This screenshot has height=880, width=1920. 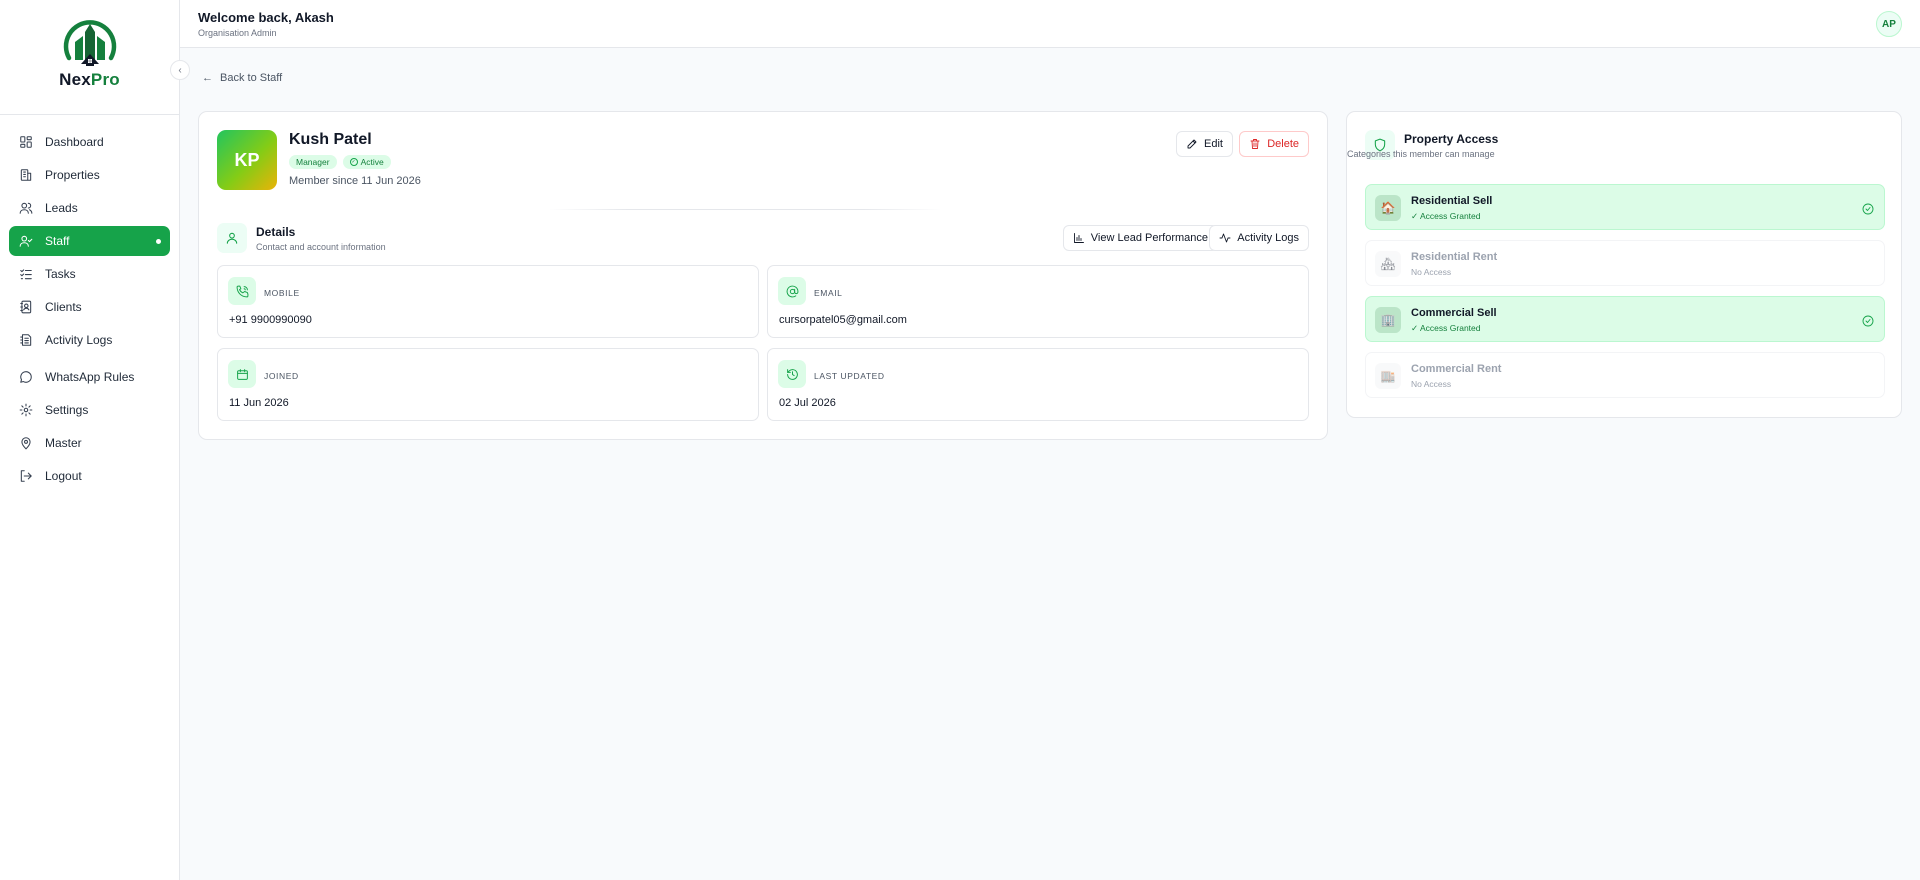 What do you see at coordinates (828, 293) in the screenshot?
I see `email-label: EMAIL` at bounding box center [828, 293].